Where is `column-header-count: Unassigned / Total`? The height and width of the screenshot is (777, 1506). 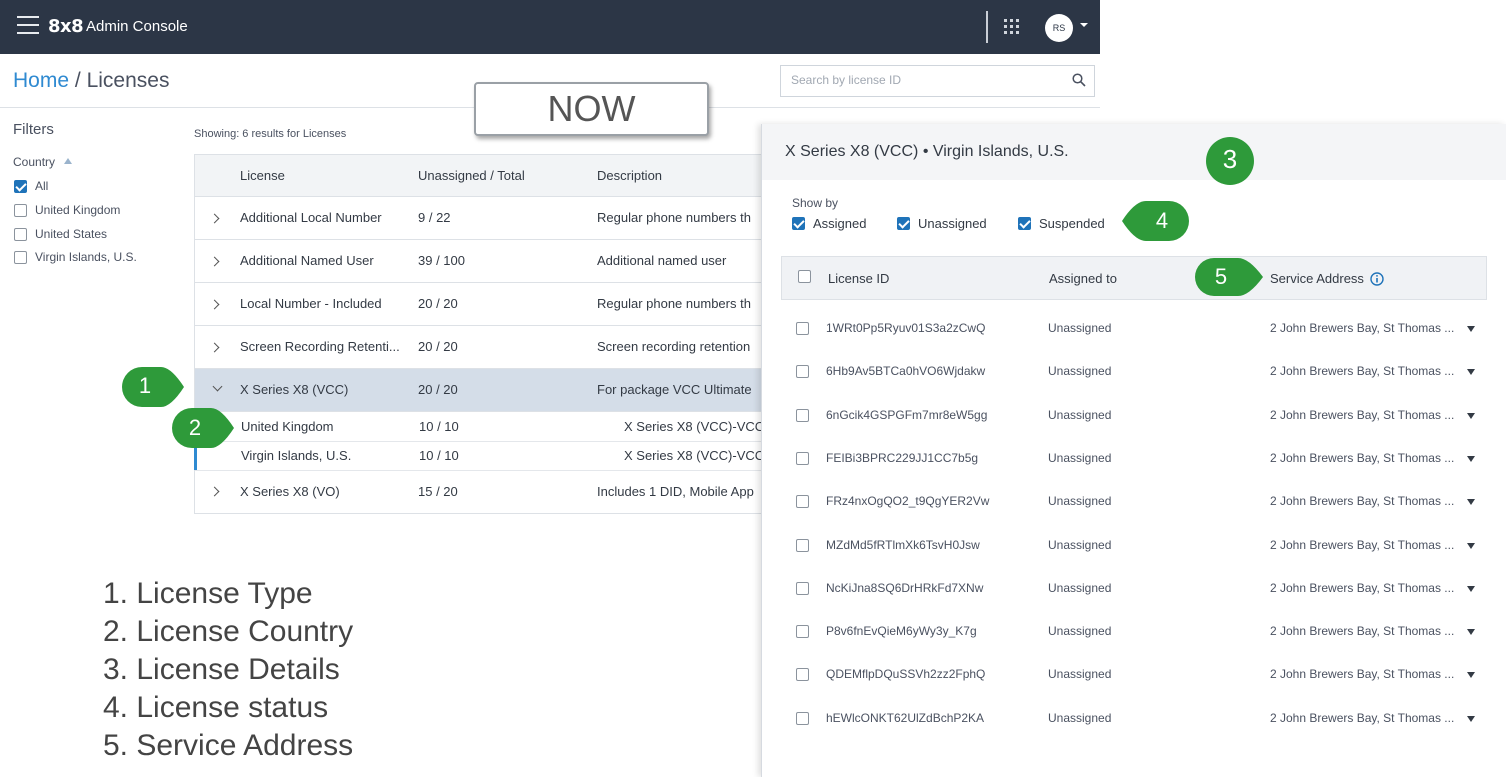
column-header-count: Unassigned / Total is located at coordinates (471, 176).